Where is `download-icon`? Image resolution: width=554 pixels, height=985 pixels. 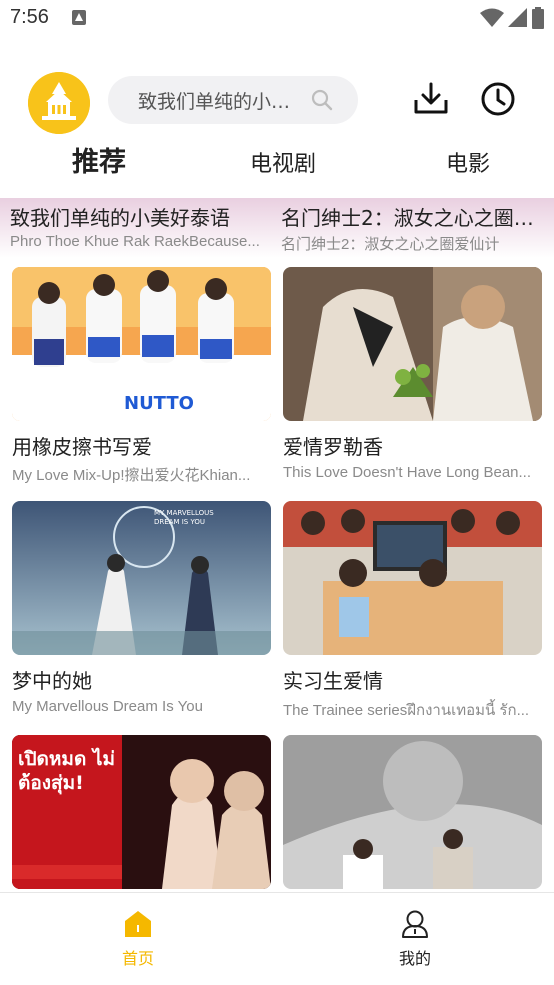 download-icon is located at coordinates (431, 99).